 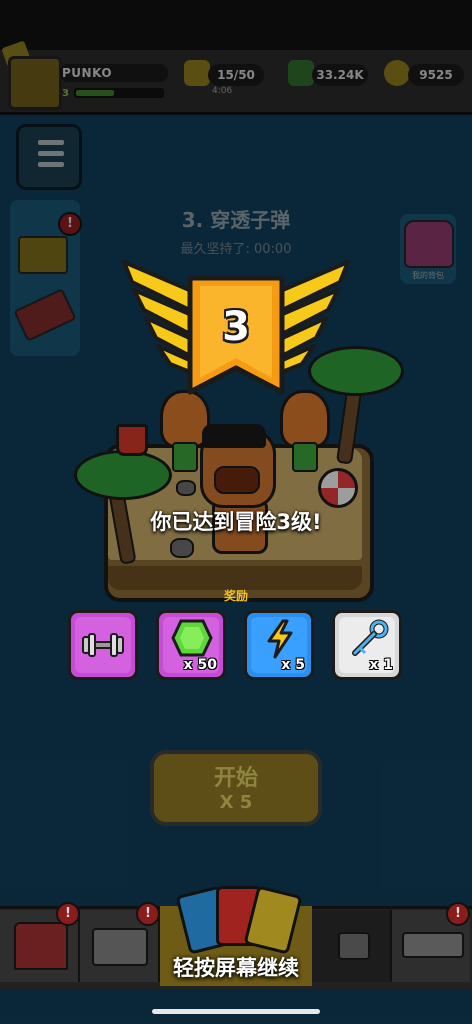 I want to click on green-gem-icon, so click(x=192, y=638).